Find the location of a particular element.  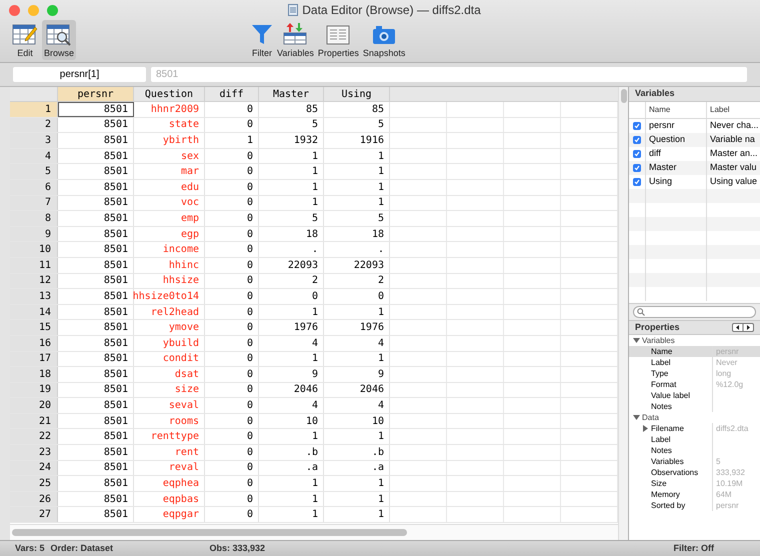

property-row: Filename diffs2.dta is located at coordinates (694, 428).